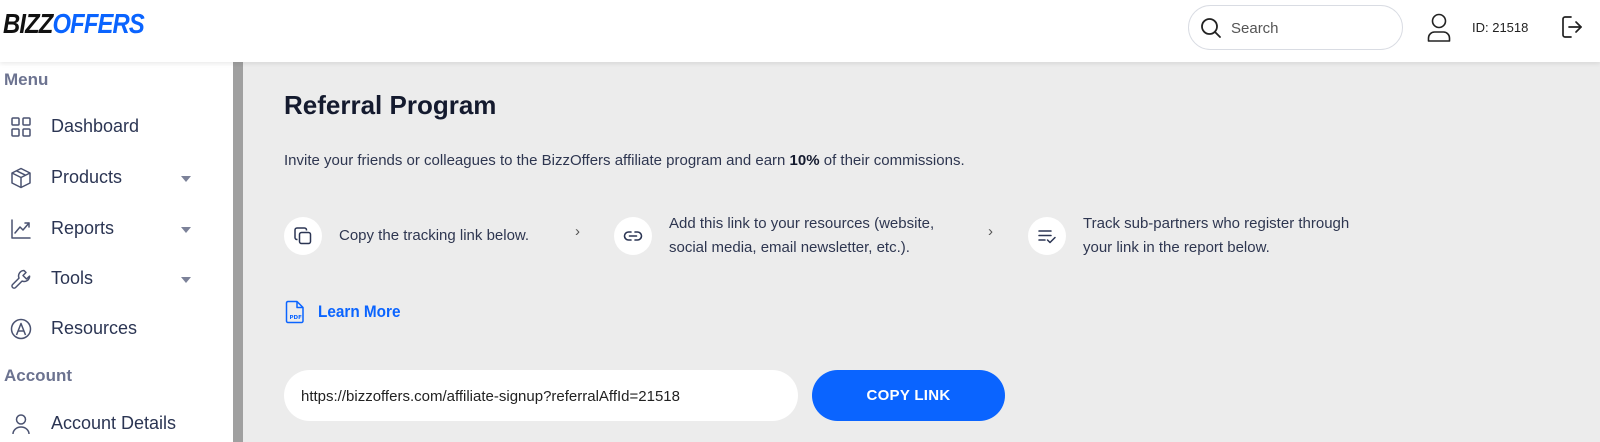 The image size is (1600, 442). Describe the element at coordinates (390, 105) in the screenshot. I see `page-title: Referral Program` at that location.